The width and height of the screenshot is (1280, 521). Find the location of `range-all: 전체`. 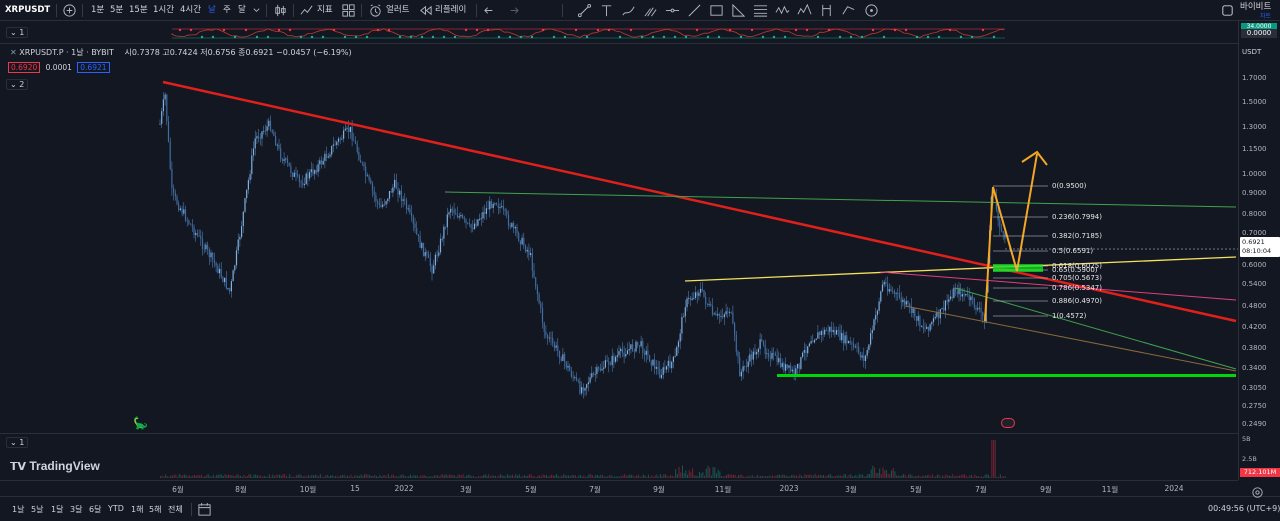

range-all: 전체 is located at coordinates (175, 509).